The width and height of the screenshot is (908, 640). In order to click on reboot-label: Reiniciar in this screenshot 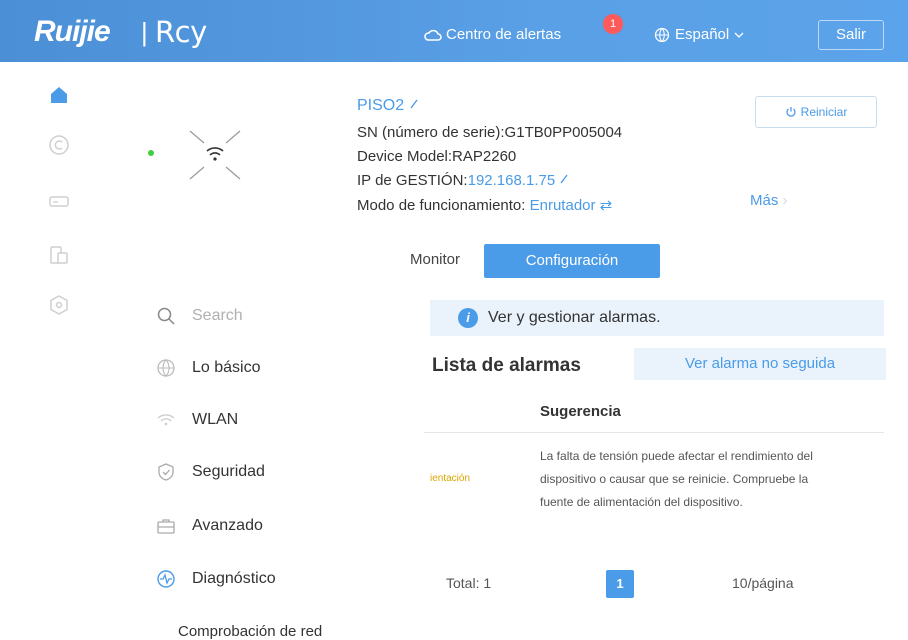, I will do `click(824, 112)`.